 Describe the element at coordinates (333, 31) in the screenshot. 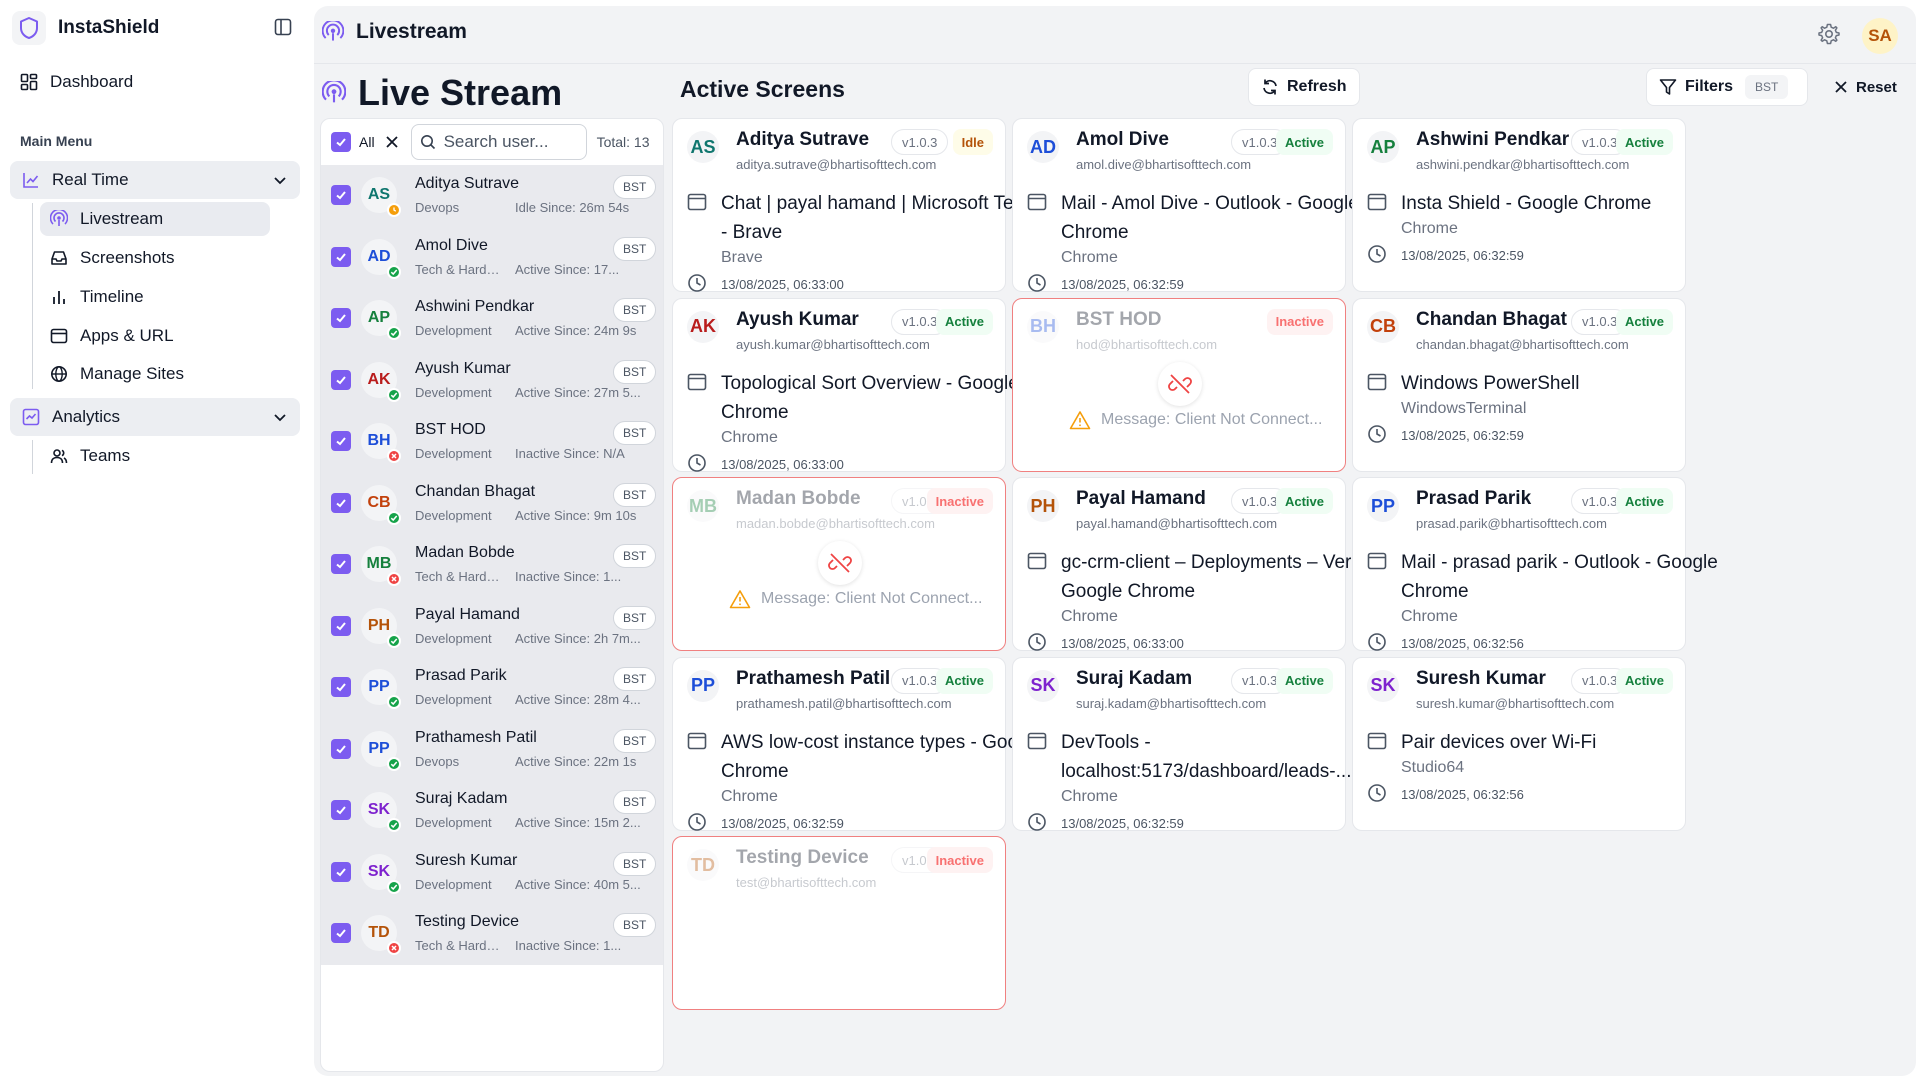

I see `livestream-icon` at that location.